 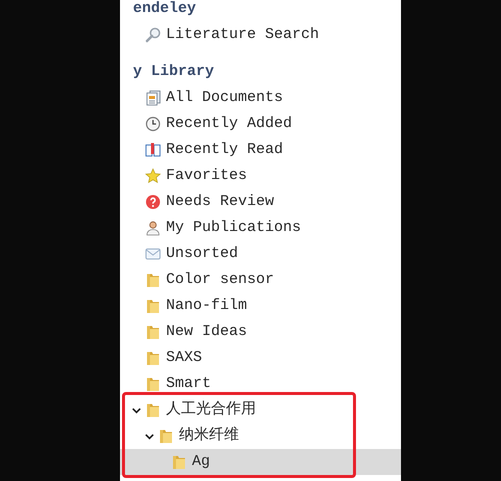 I want to click on sidebar-item: Ag, so click(x=260, y=462).